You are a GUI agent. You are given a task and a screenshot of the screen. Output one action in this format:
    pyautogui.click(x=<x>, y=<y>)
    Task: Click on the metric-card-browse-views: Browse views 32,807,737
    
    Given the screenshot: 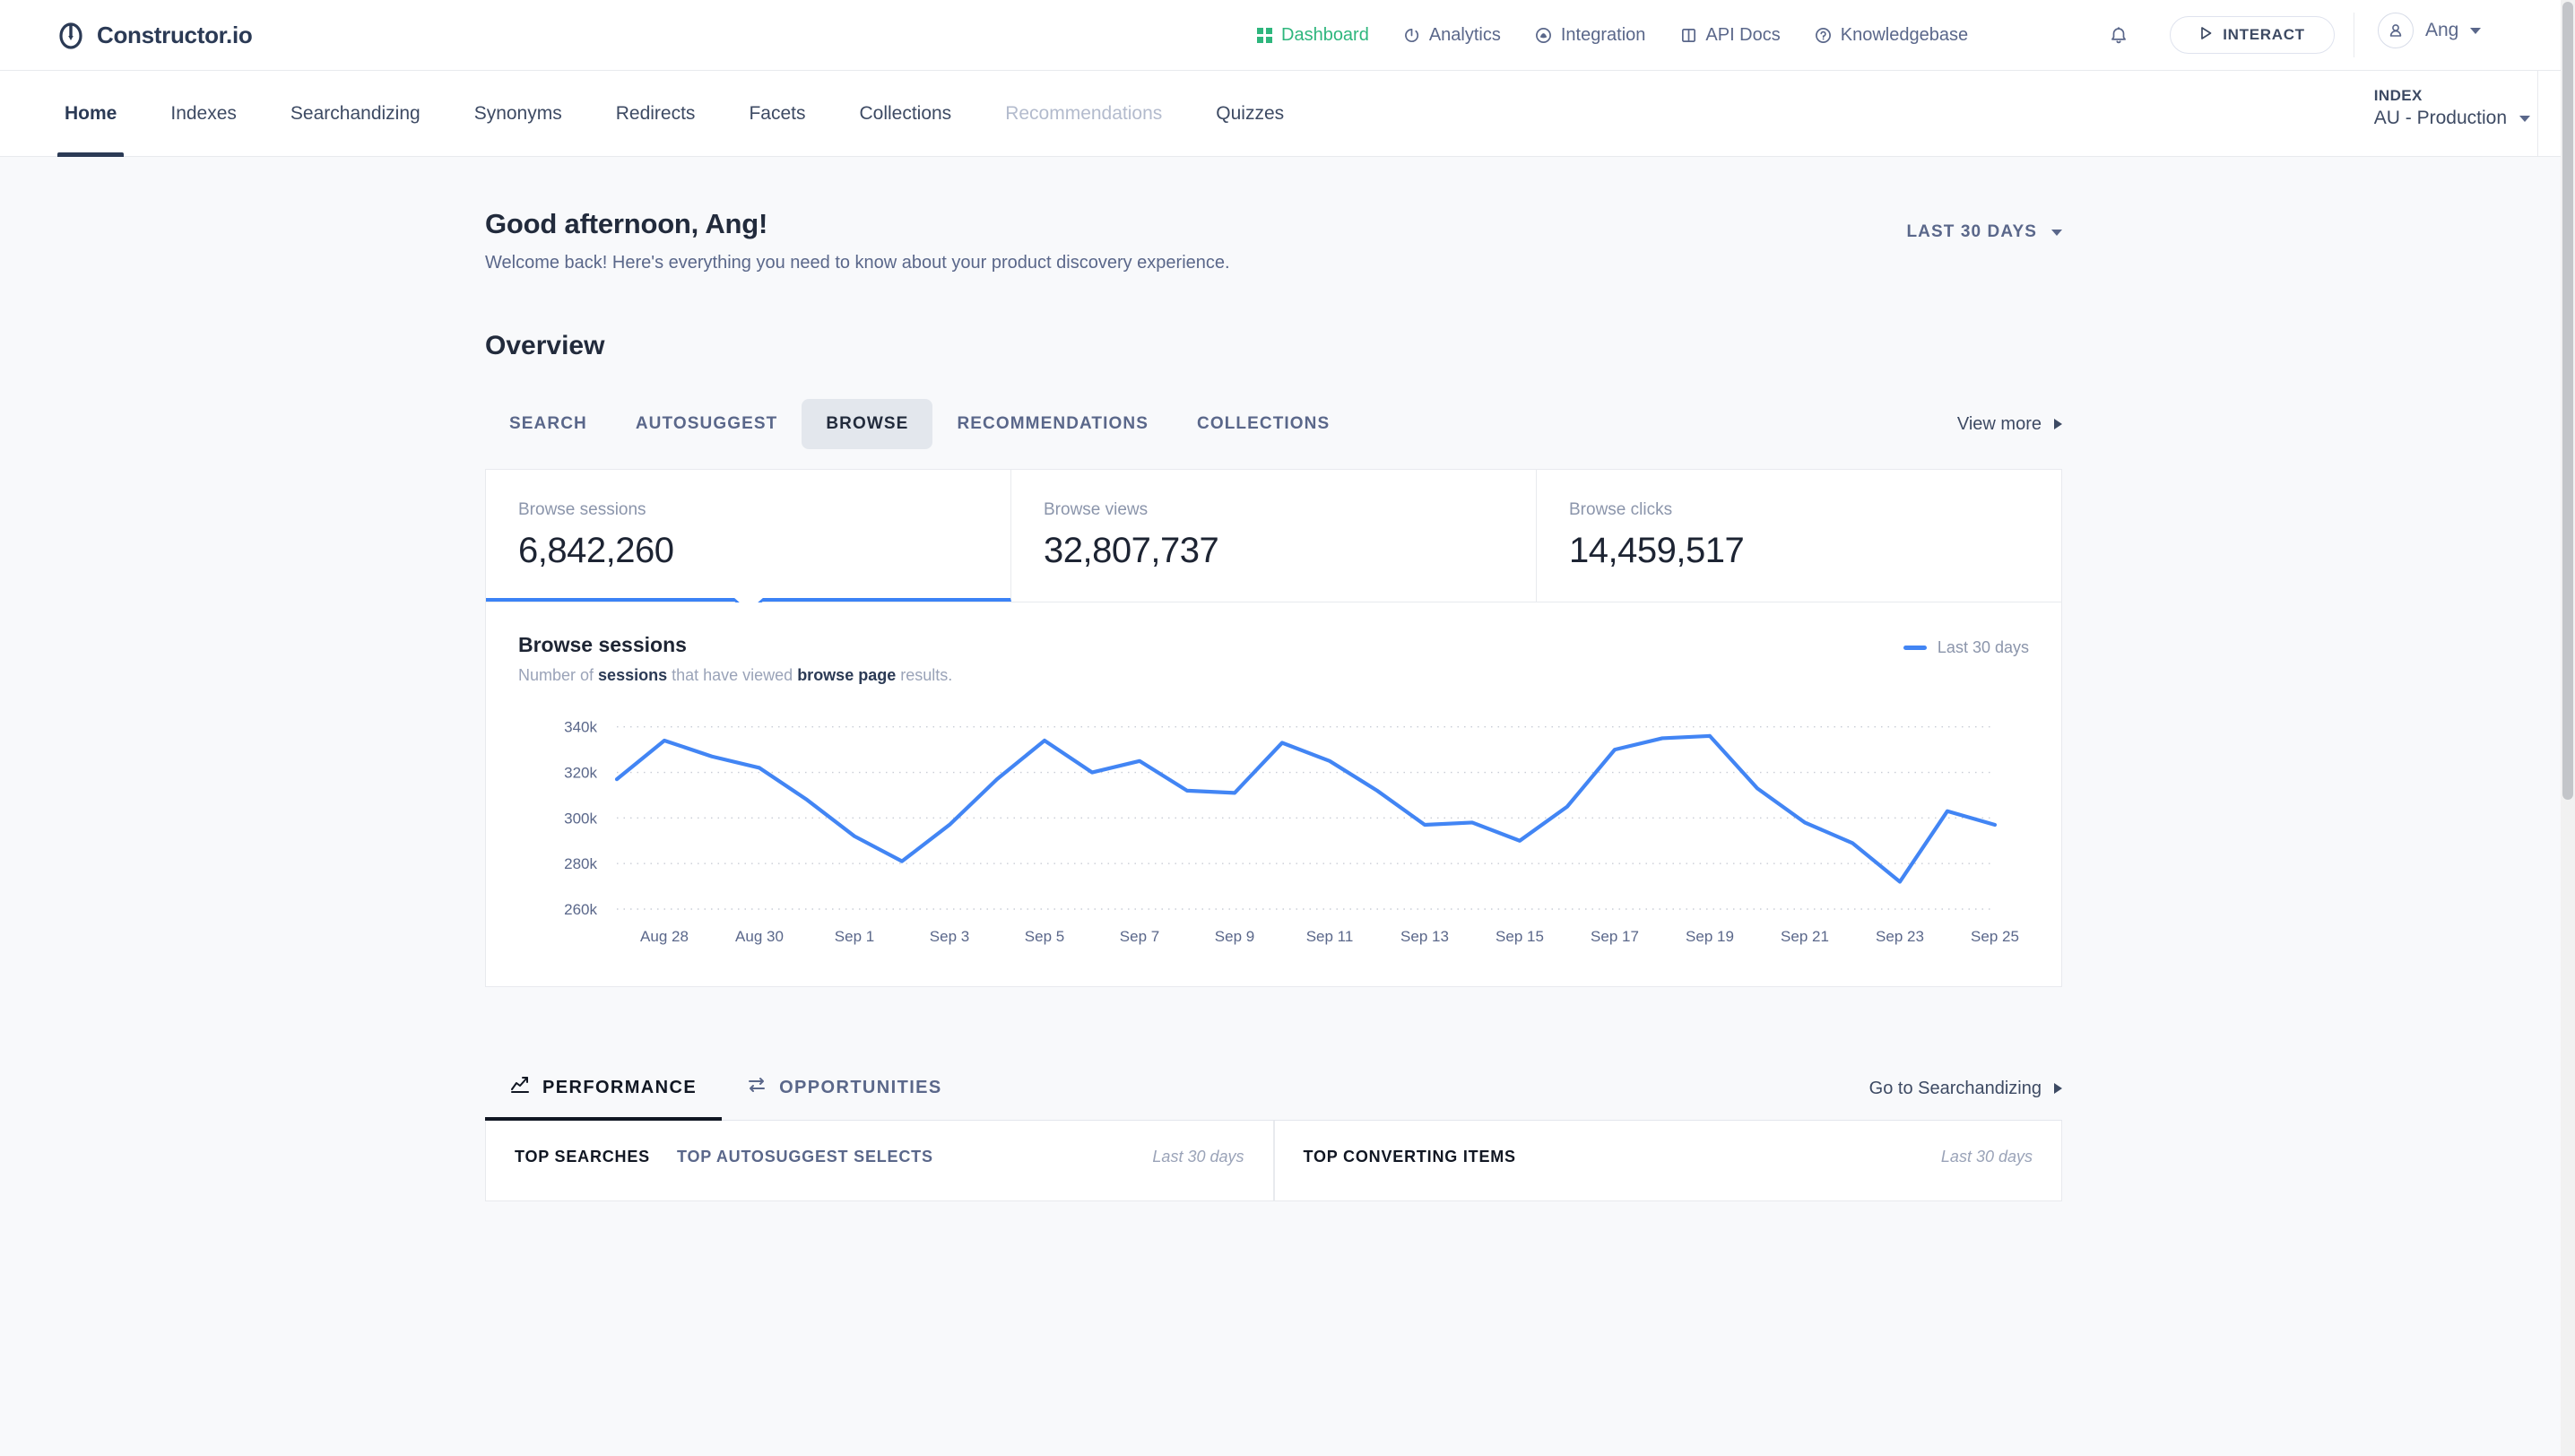 What is the action you would take?
    pyautogui.click(x=1274, y=536)
    